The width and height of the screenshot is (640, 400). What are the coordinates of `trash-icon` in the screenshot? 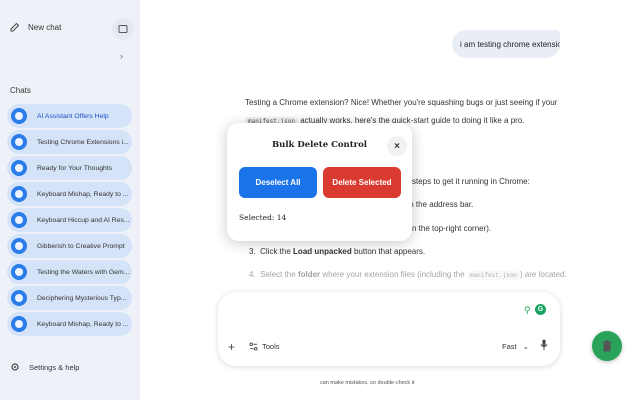 It's located at (607, 346).